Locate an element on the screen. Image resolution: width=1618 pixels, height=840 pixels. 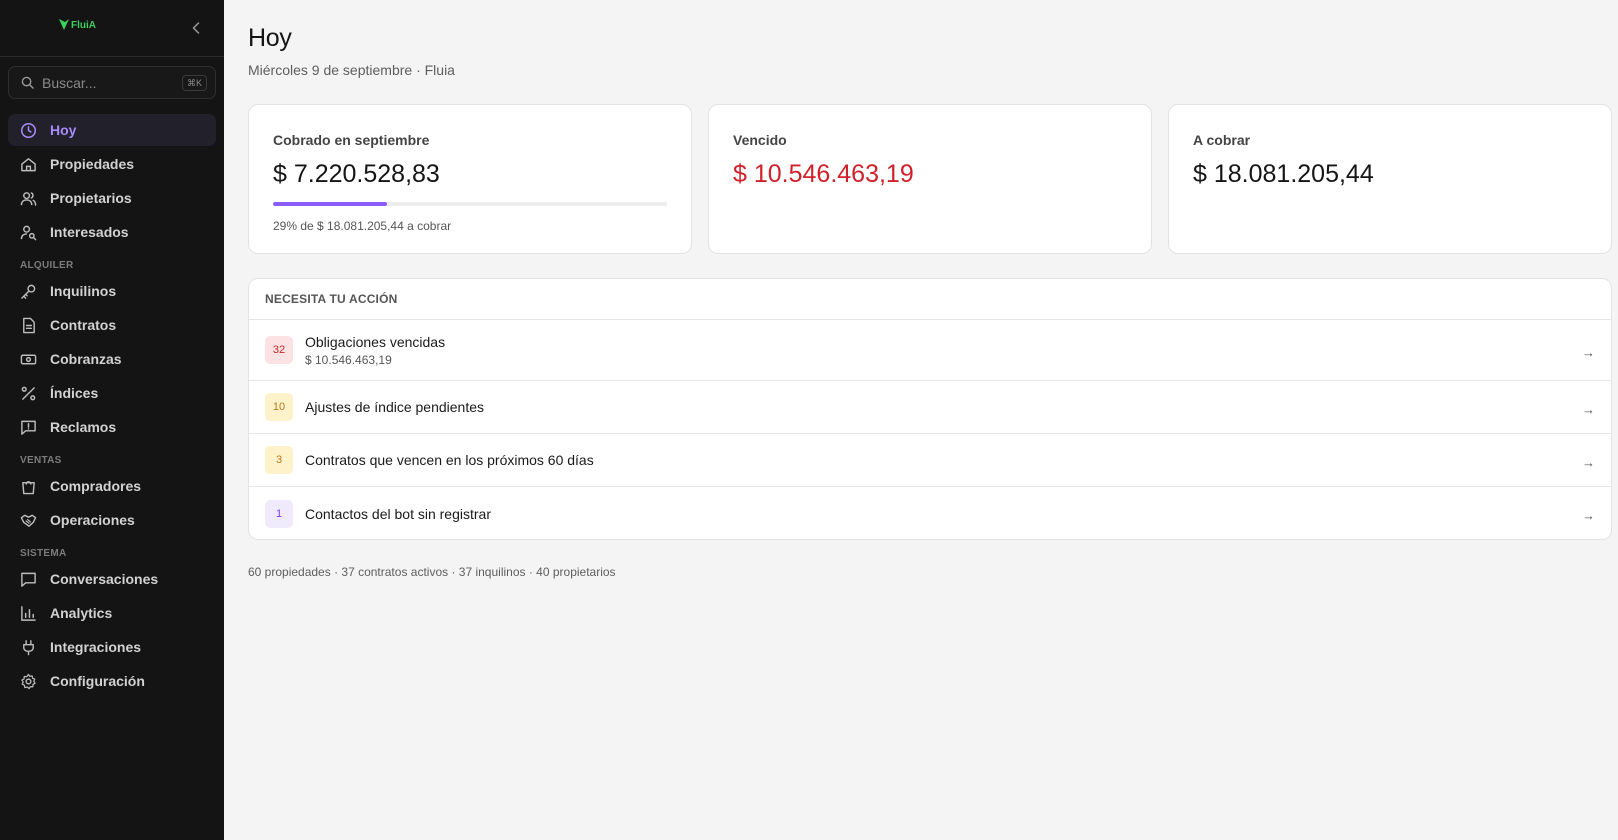
sidebar-item-hoy: Hoy is located at coordinates (112, 130).